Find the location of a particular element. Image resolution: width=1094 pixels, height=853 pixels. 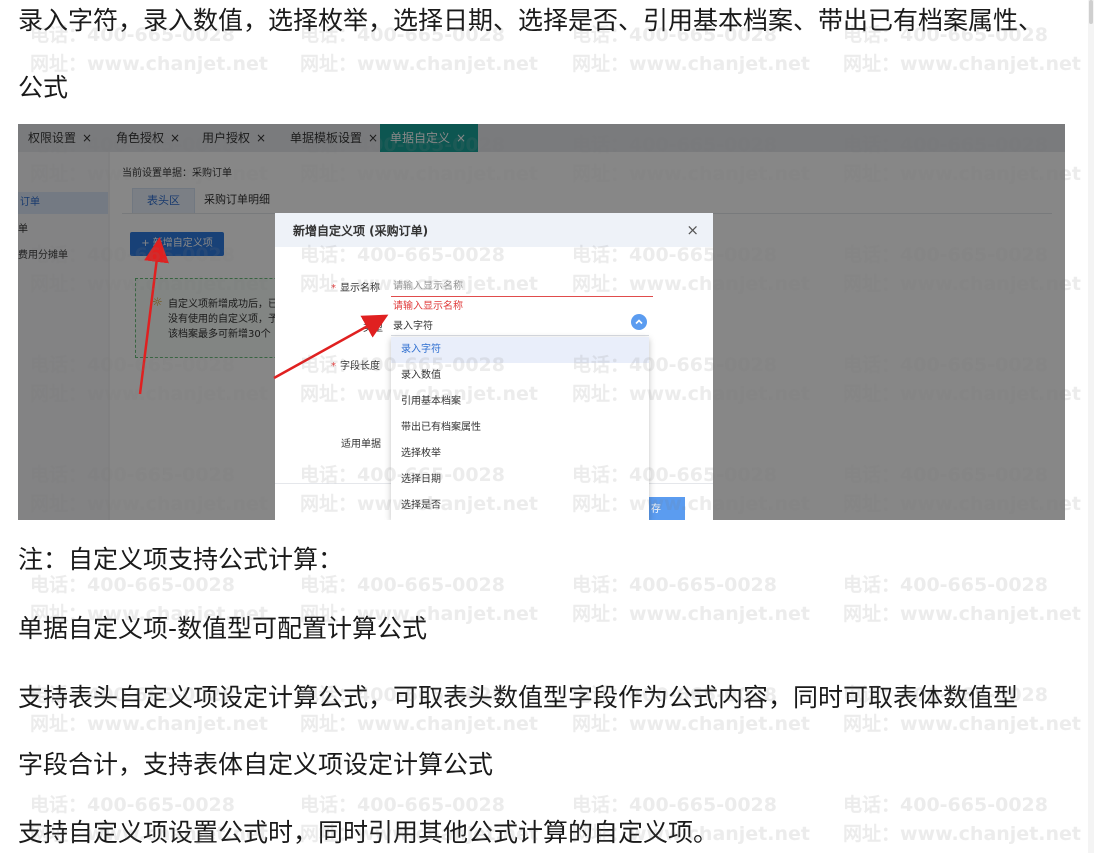

chevron-up-icon is located at coordinates (639, 322).